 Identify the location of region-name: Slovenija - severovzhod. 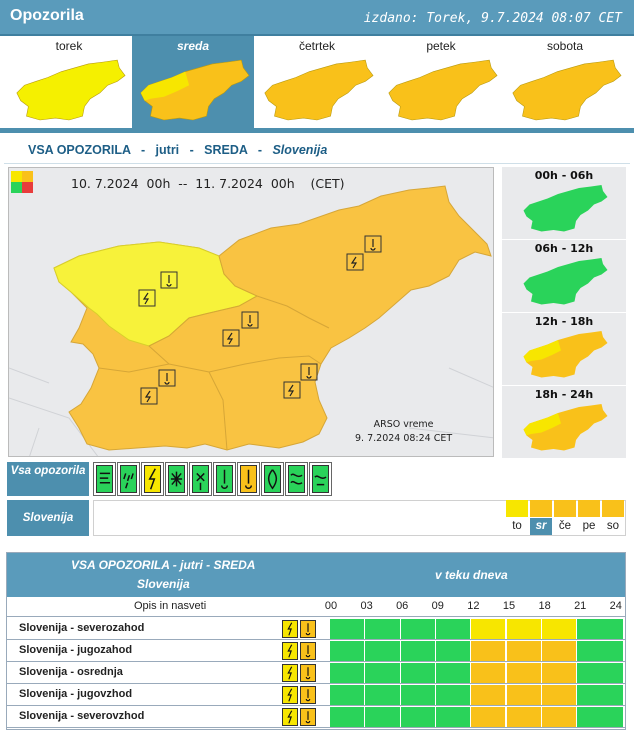
(82, 716).